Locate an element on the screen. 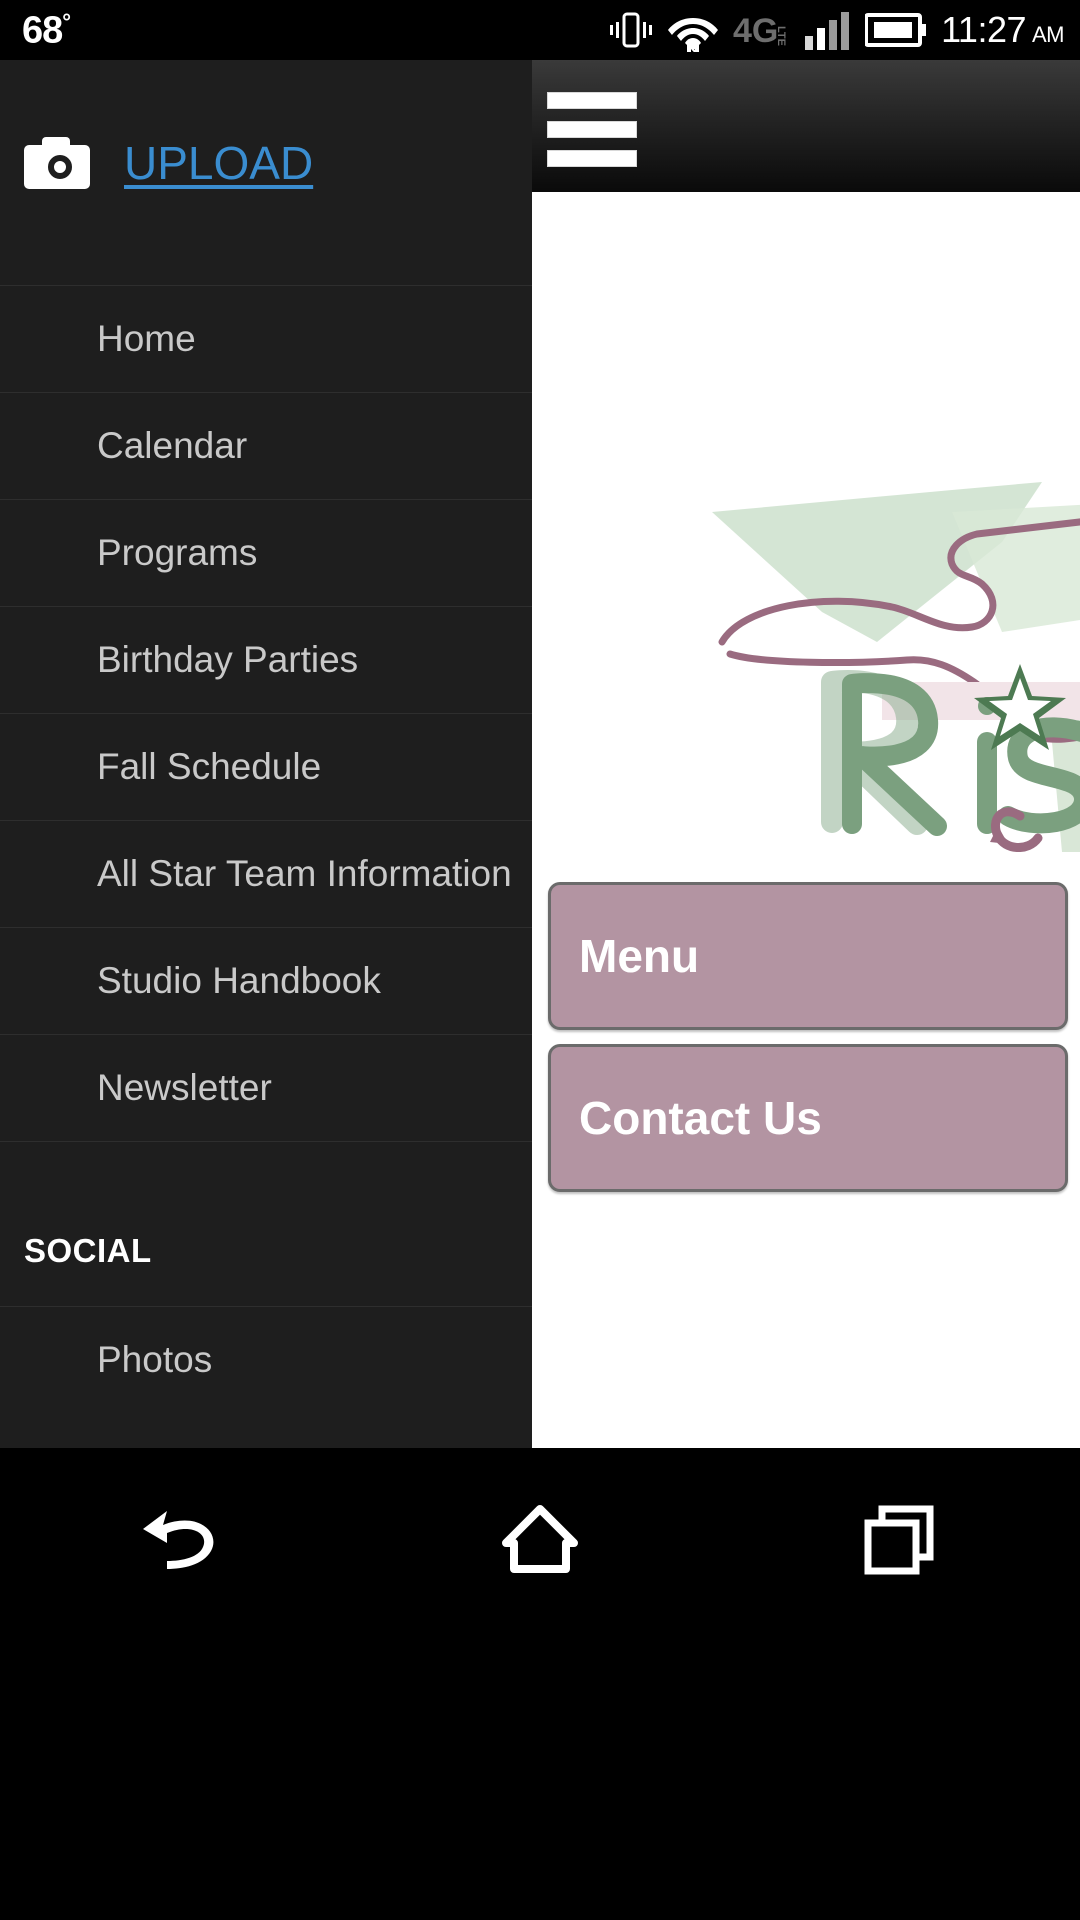 This screenshot has width=1080, height=1920. sidebar-item-label: Fall Schedule is located at coordinates (209, 766).